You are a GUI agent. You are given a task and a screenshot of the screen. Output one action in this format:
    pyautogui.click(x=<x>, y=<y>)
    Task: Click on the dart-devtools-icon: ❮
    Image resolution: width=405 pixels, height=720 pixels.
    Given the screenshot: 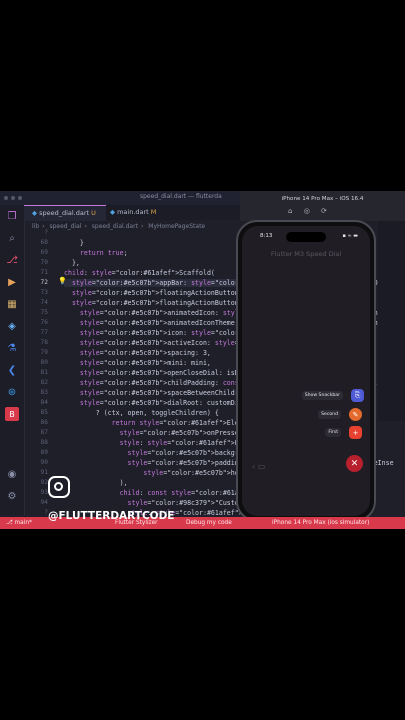 What is the action you would take?
    pyautogui.click(x=12, y=370)
    